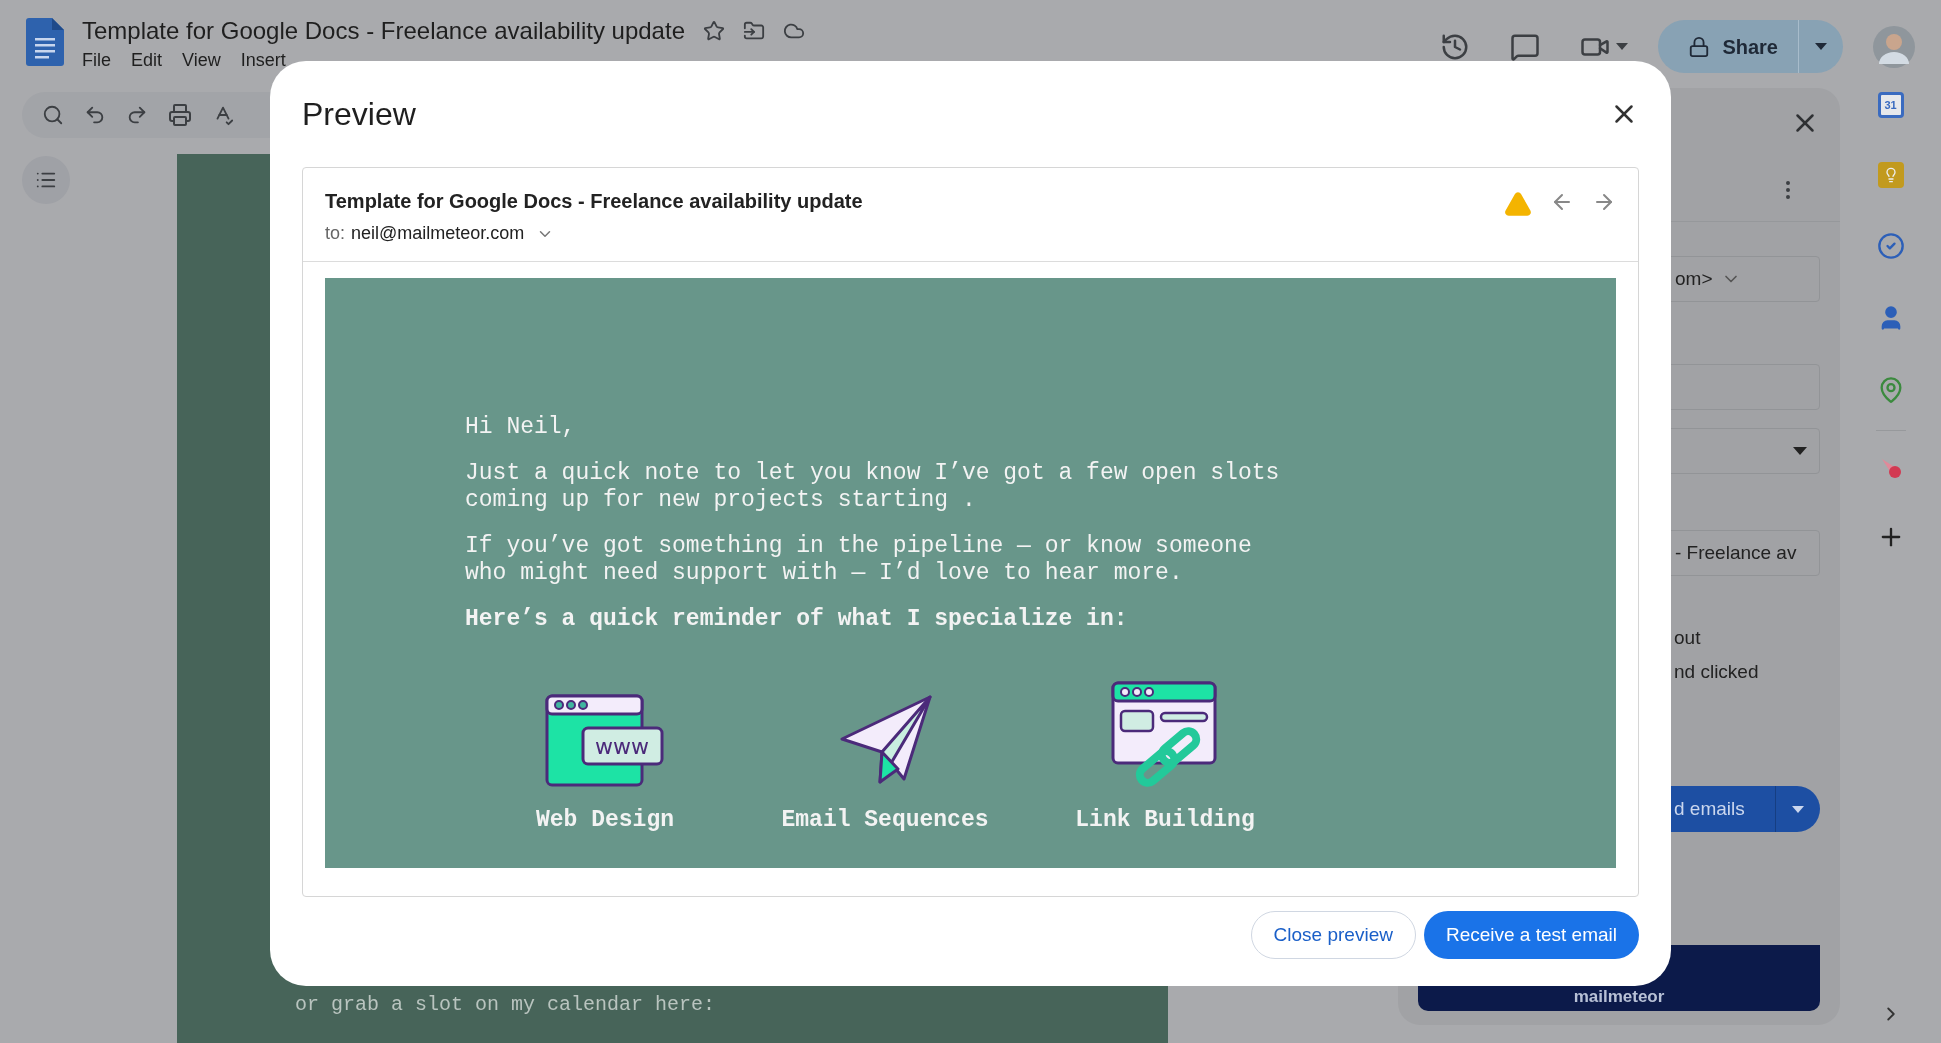 The height and width of the screenshot is (1043, 1941). What do you see at coordinates (714, 31) in the screenshot?
I see `star-icon` at bounding box center [714, 31].